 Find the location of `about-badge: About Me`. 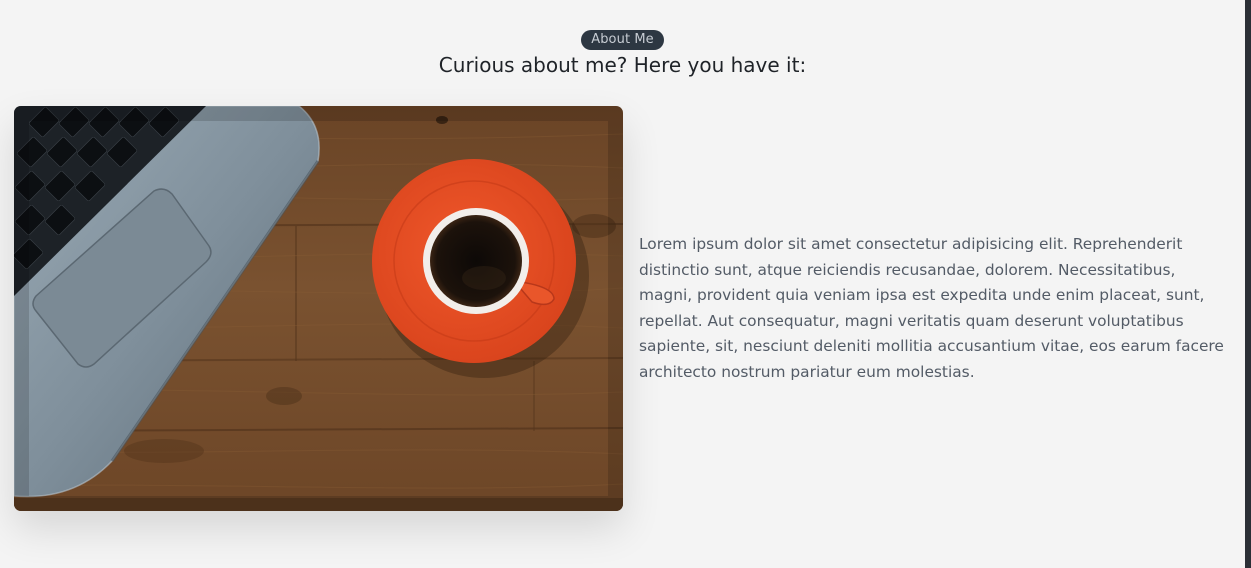

about-badge: About Me is located at coordinates (622, 40).